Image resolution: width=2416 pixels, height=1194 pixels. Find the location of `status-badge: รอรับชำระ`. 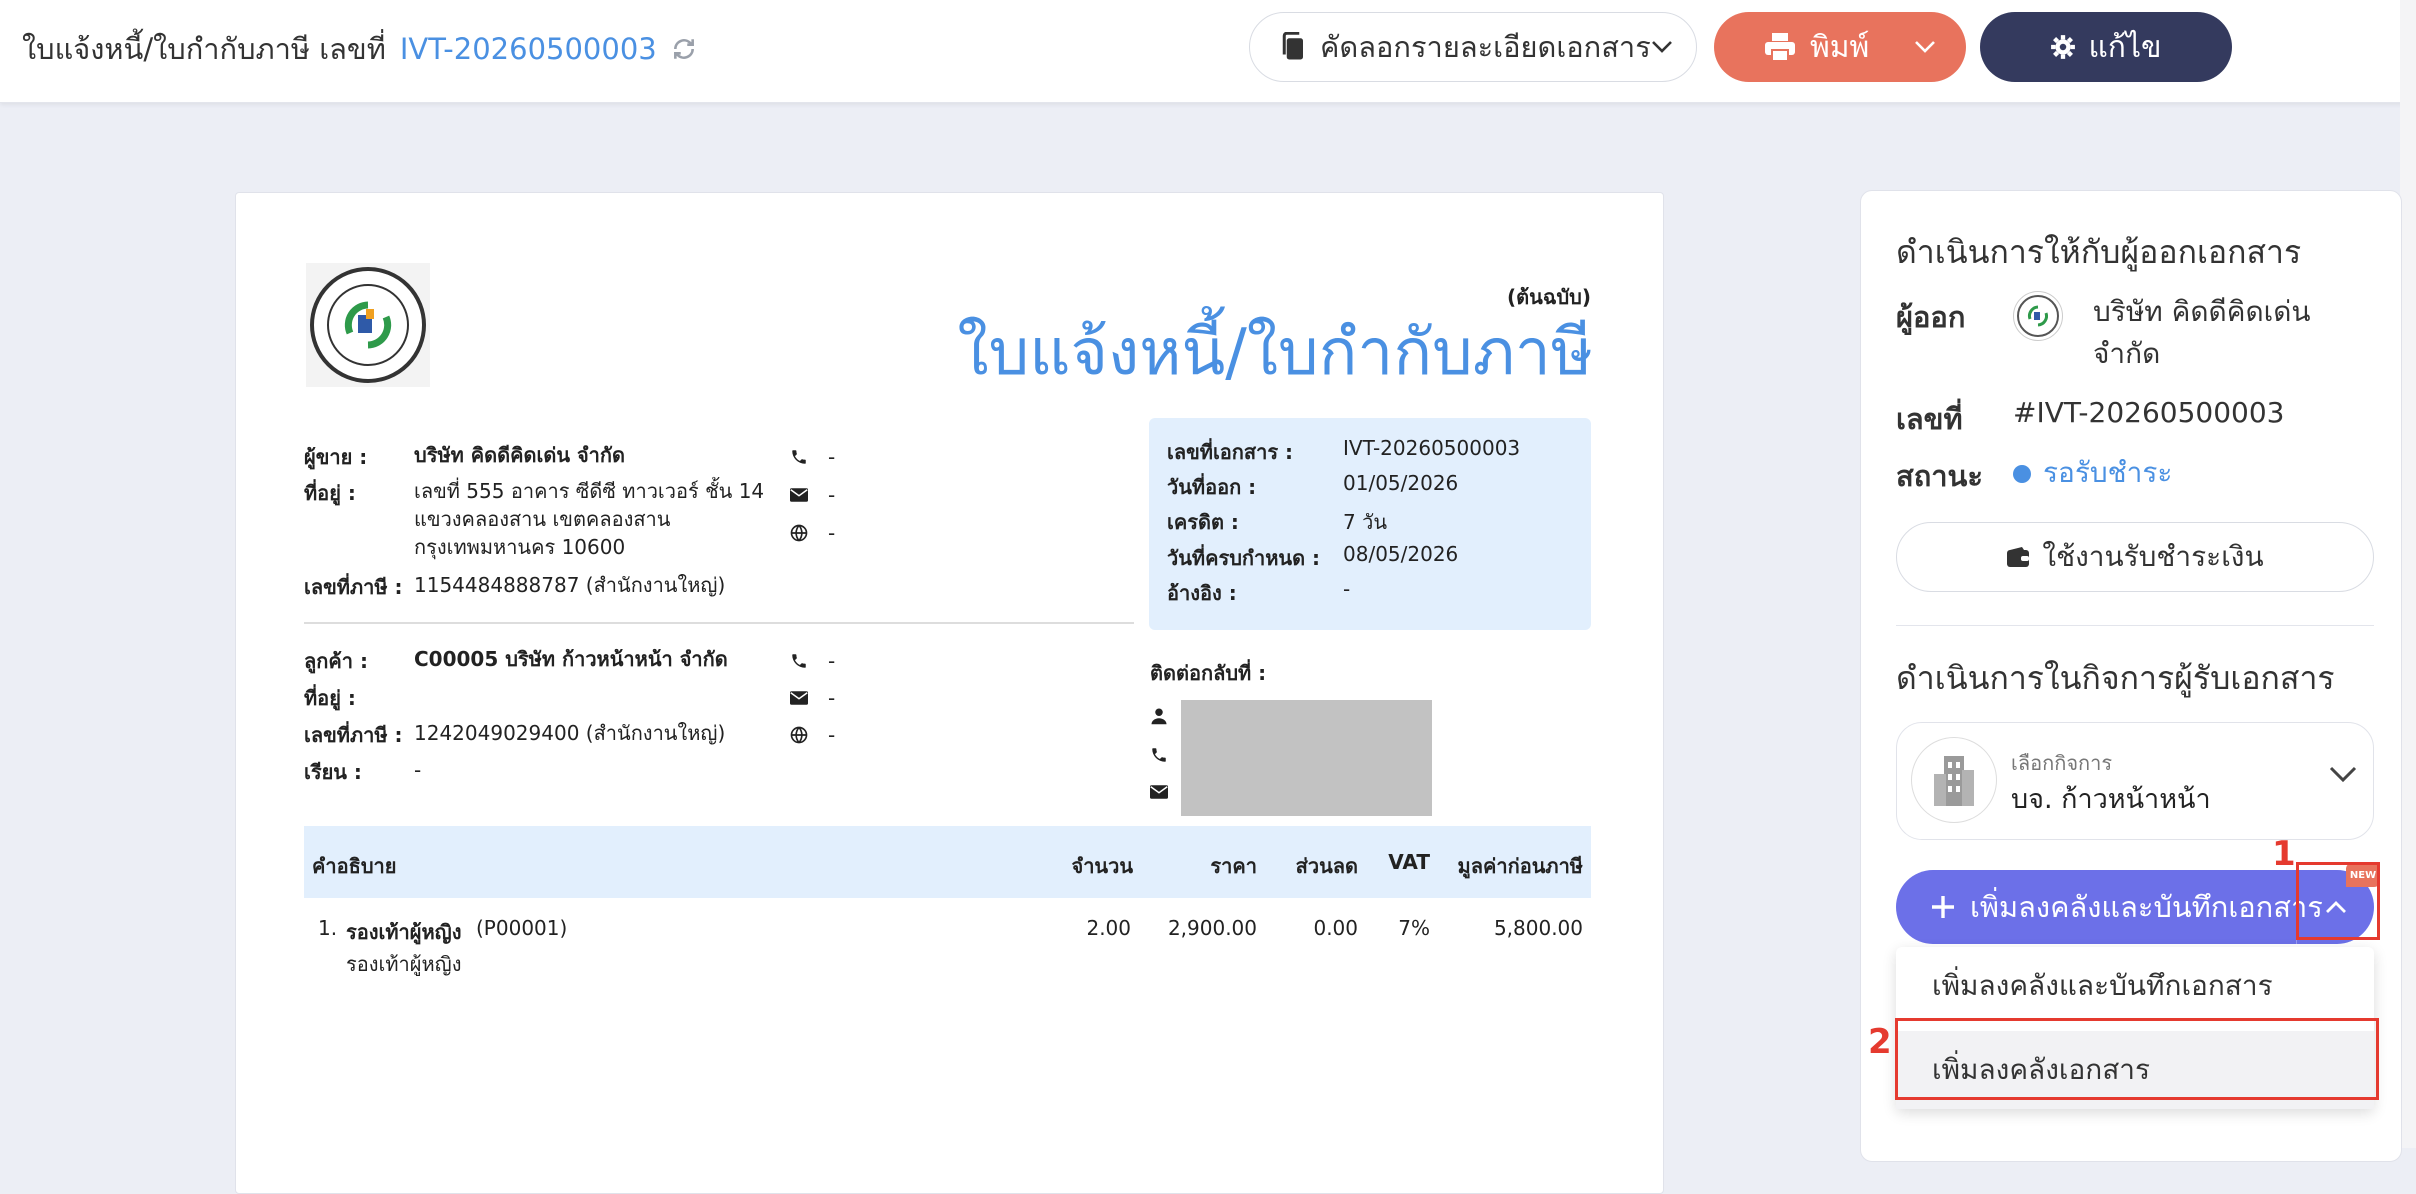

status-badge: รอรับชำระ is located at coordinates (2092, 473).